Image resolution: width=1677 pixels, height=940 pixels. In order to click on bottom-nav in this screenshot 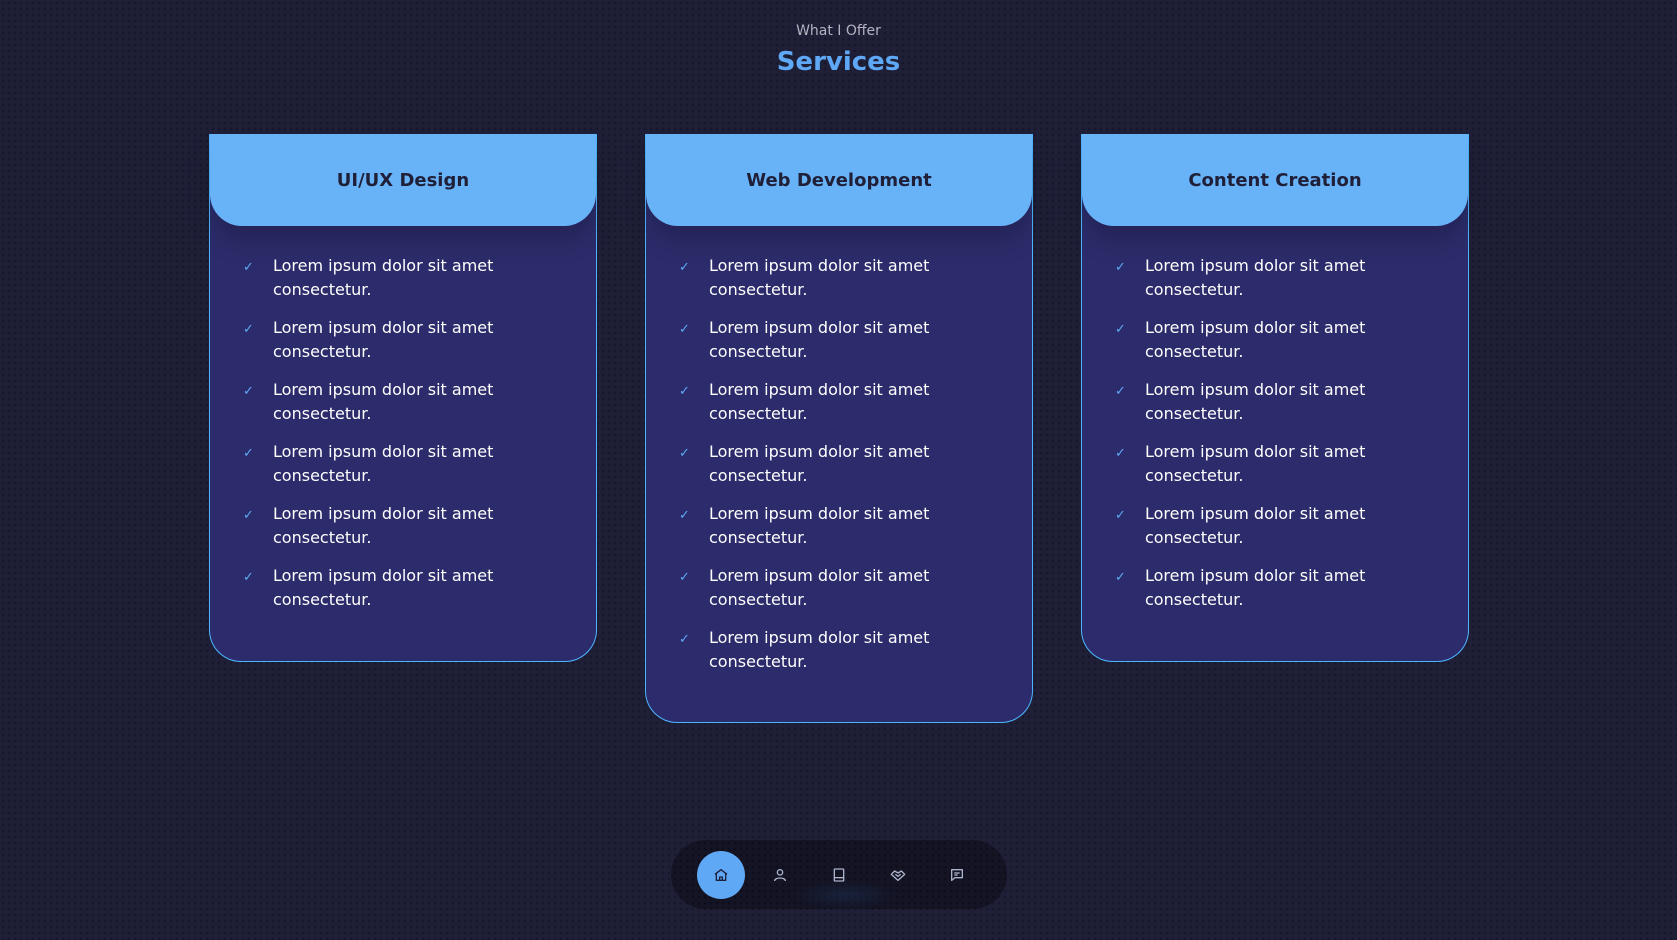, I will do `click(839, 874)`.